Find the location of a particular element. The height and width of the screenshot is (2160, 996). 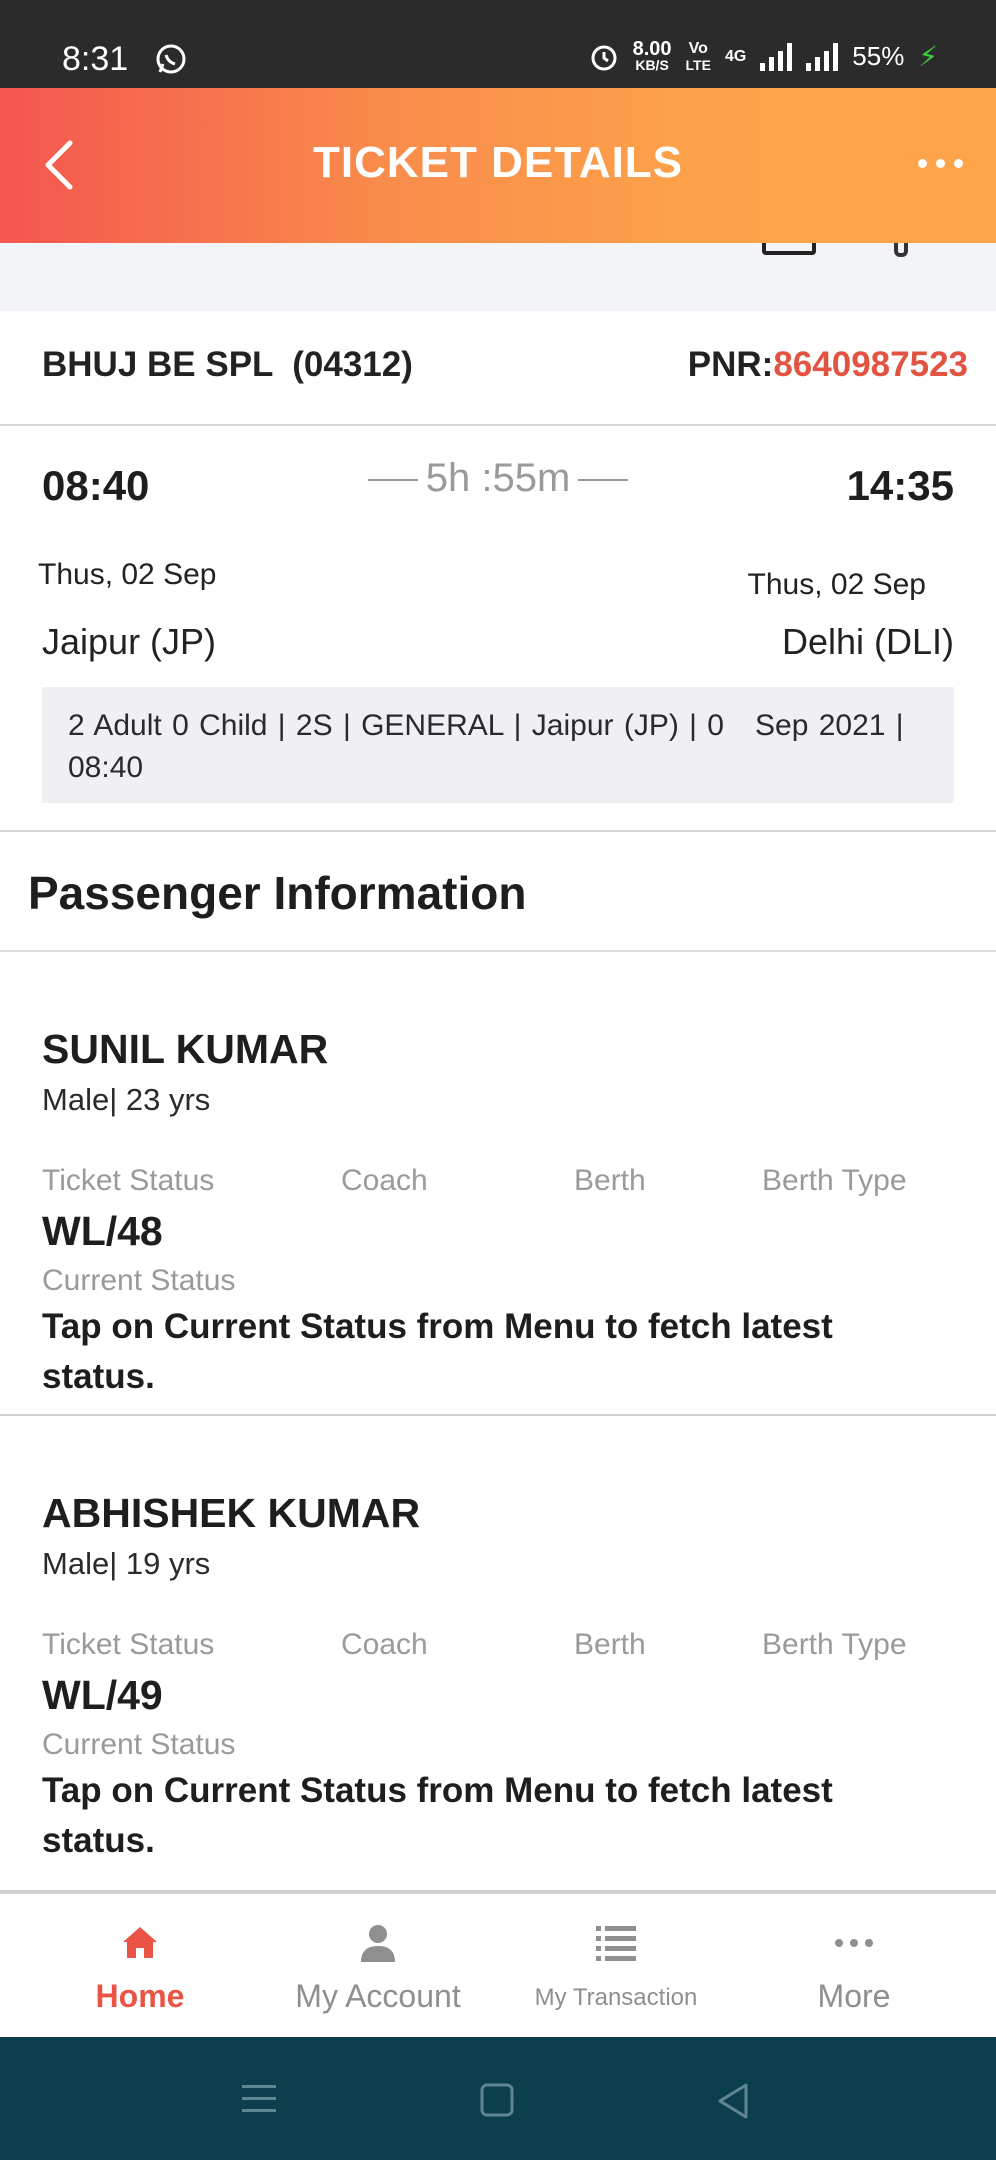

arrival-station: Delhi (DLI) is located at coordinates (867, 641).